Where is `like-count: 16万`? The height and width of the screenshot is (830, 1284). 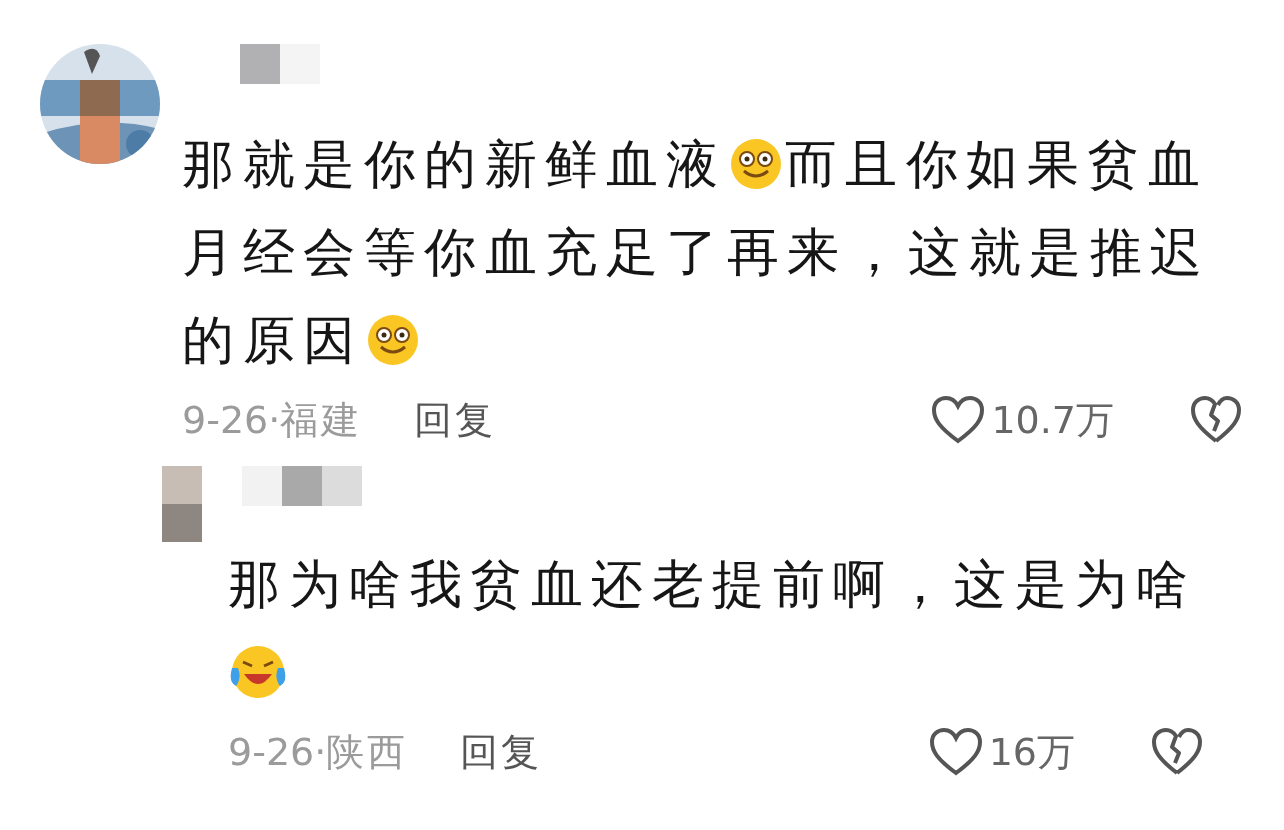 like-count: 16万 is located at coordinates (1031, 752).